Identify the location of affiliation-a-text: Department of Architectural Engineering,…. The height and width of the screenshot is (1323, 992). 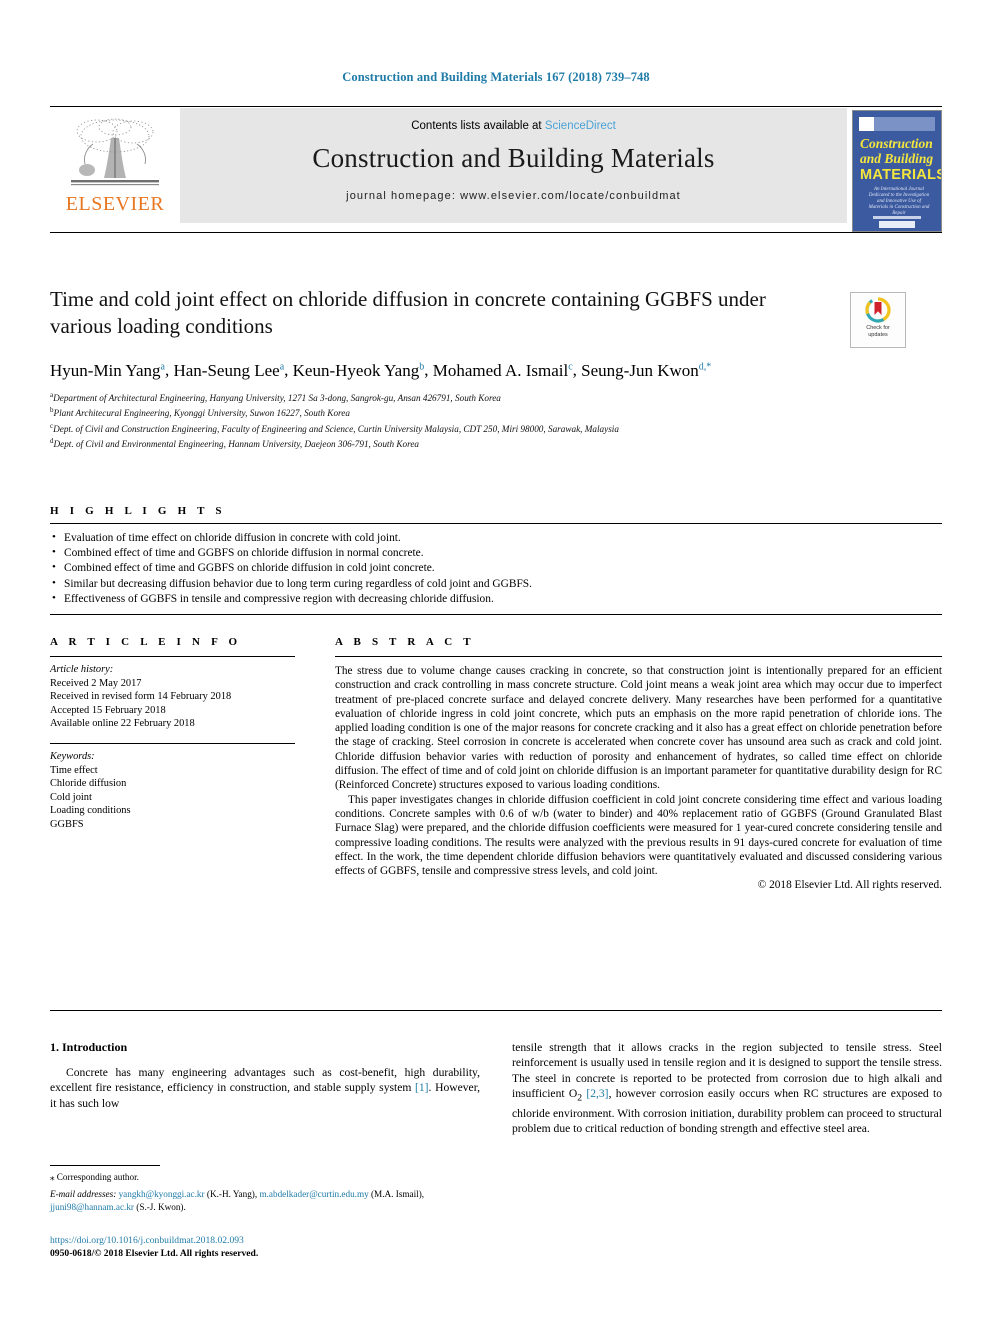
(277, 397).